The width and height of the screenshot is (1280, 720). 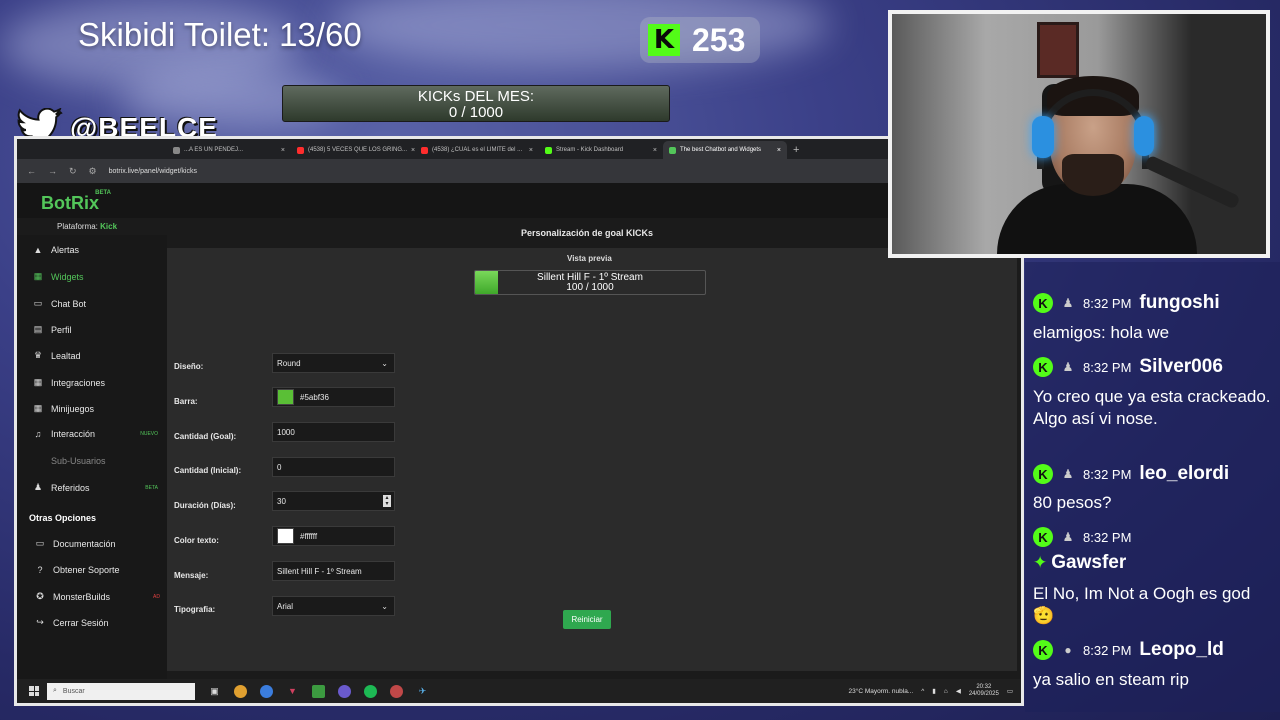 What do you see at coordinates (292, 691) in the screenshot?
I see `game-app-icon: ▼` at bounding box center [292, 691].